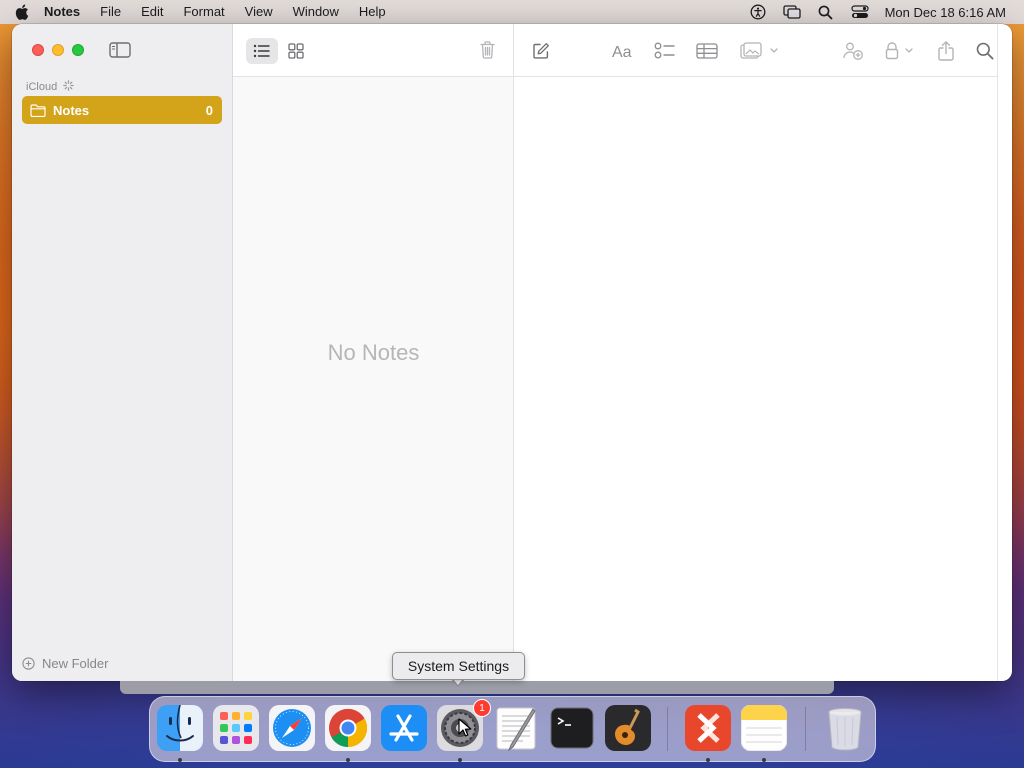  I want to click on media-icon, so click(760, 51).